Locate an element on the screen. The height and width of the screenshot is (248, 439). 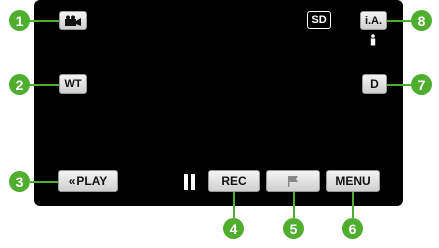
video-camera-icon is located at coordinates (73, 20).